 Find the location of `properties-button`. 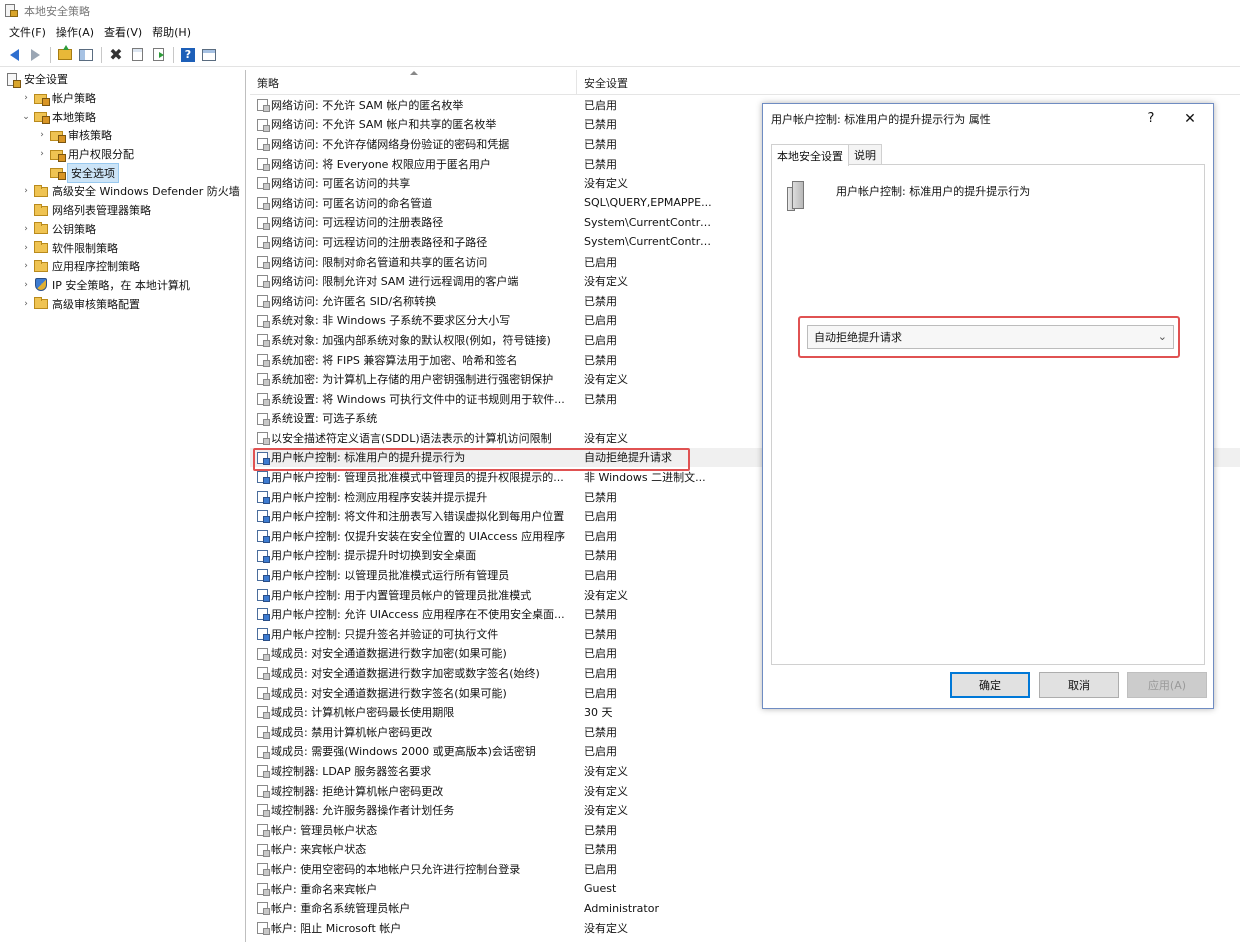

properties-button is located at coordinates (137, 55).